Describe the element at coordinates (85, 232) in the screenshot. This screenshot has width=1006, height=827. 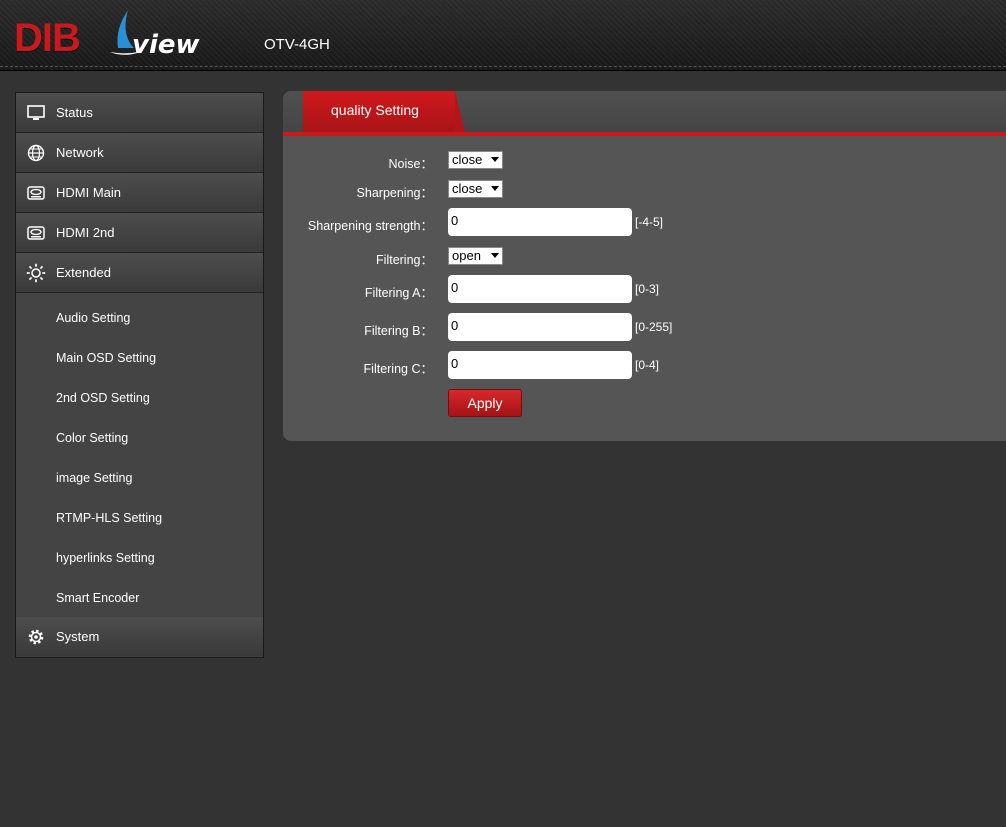
I see `sidebar-item-label: HDMI 2nd` at that location.